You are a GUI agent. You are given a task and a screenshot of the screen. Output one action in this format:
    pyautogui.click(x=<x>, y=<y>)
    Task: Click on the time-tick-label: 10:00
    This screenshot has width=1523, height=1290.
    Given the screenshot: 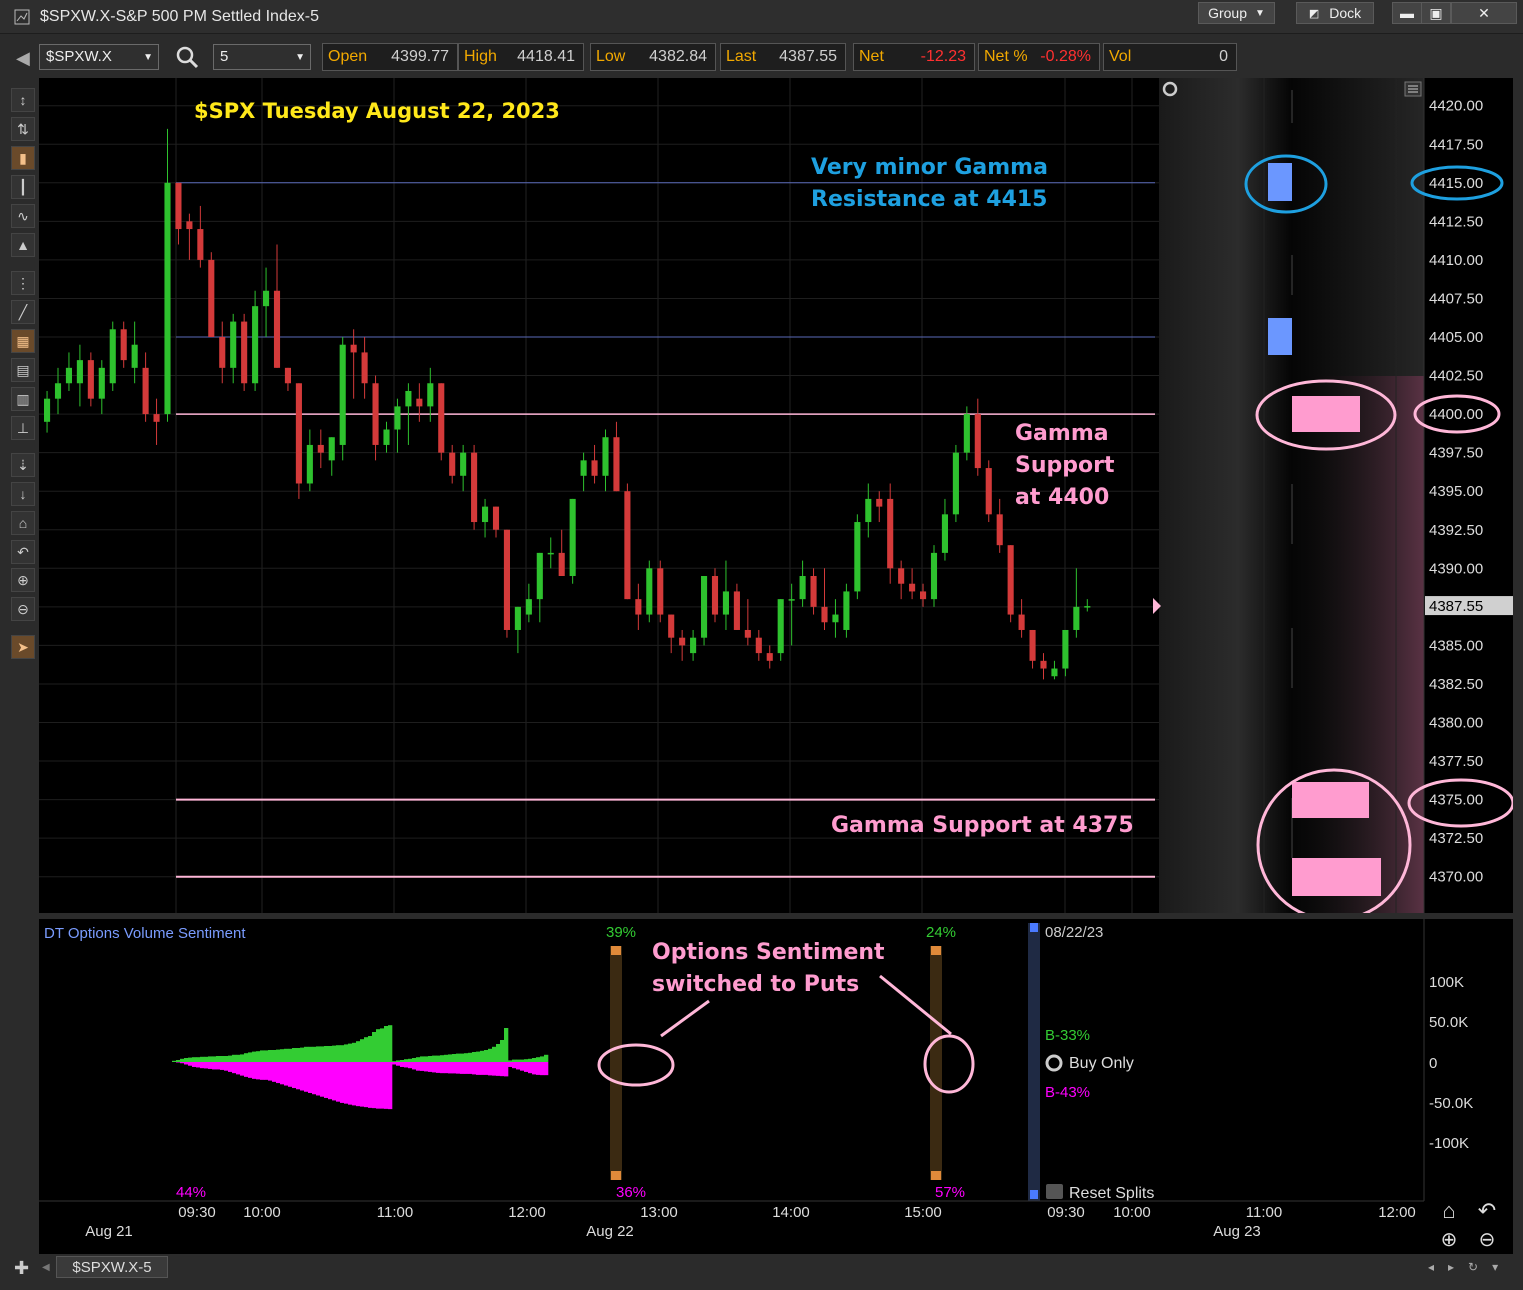 What is the action you would take?
    pyautogui.click(x=262, y=1212)
    